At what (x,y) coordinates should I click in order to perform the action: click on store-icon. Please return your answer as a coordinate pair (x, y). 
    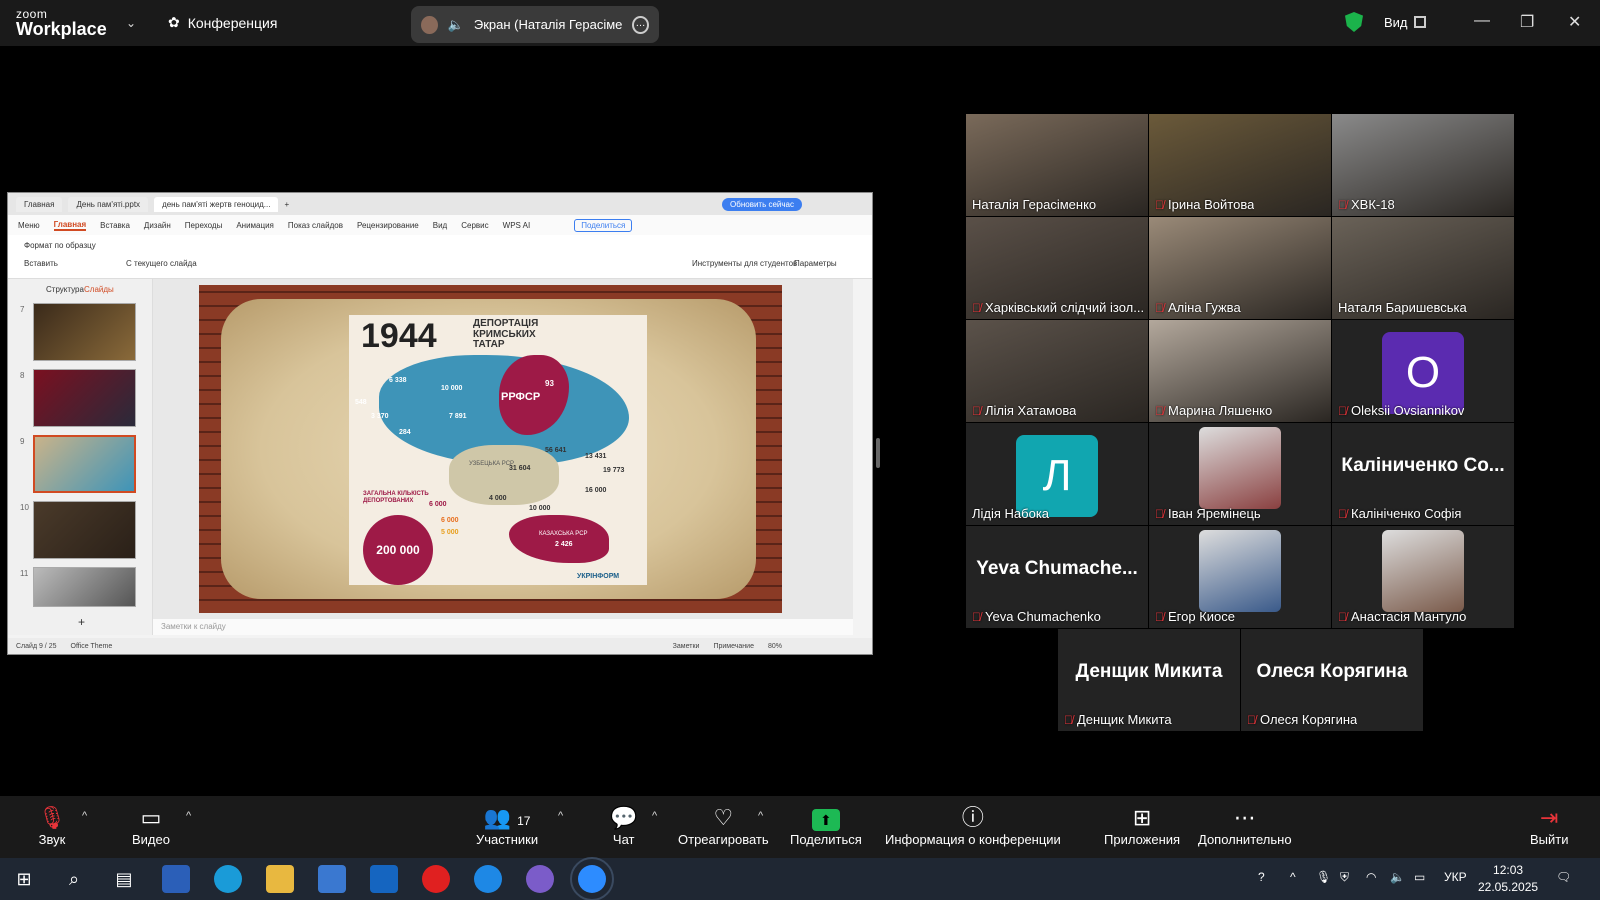
    Looking at the image, I should click on (332, 879).